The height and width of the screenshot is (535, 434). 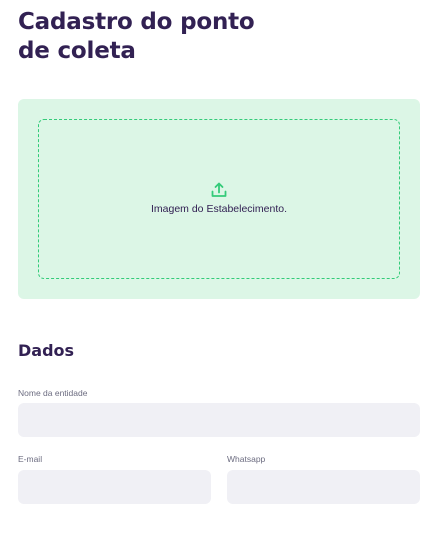 I want to click on dropzone-text: Imagem do Estabelecimento., so click(x=219, y=209).